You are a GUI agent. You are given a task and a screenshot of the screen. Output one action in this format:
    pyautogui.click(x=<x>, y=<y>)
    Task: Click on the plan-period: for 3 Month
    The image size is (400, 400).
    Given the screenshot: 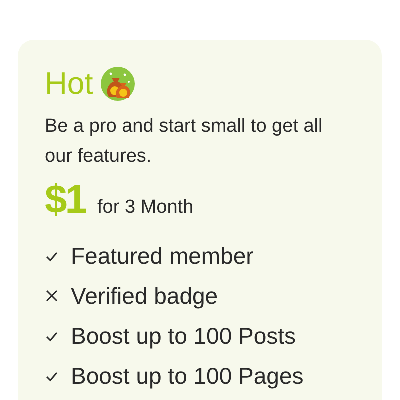 What is the action you would take?
    pyautogui.click(x=146, y=208)
    